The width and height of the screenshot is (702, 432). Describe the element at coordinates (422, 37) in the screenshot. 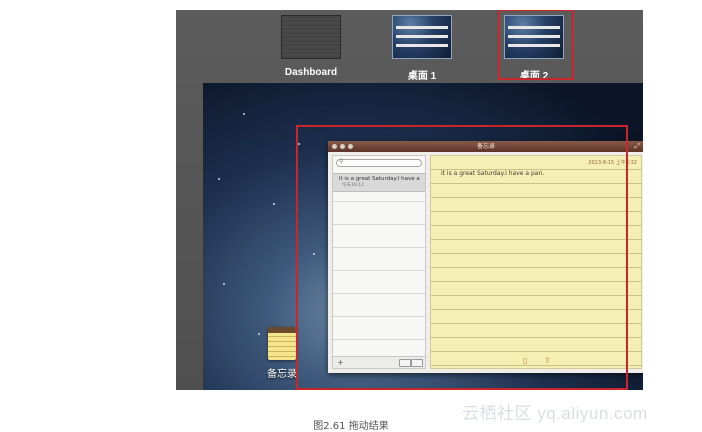

I see `space-desktop-1-thumbnail` at that location.